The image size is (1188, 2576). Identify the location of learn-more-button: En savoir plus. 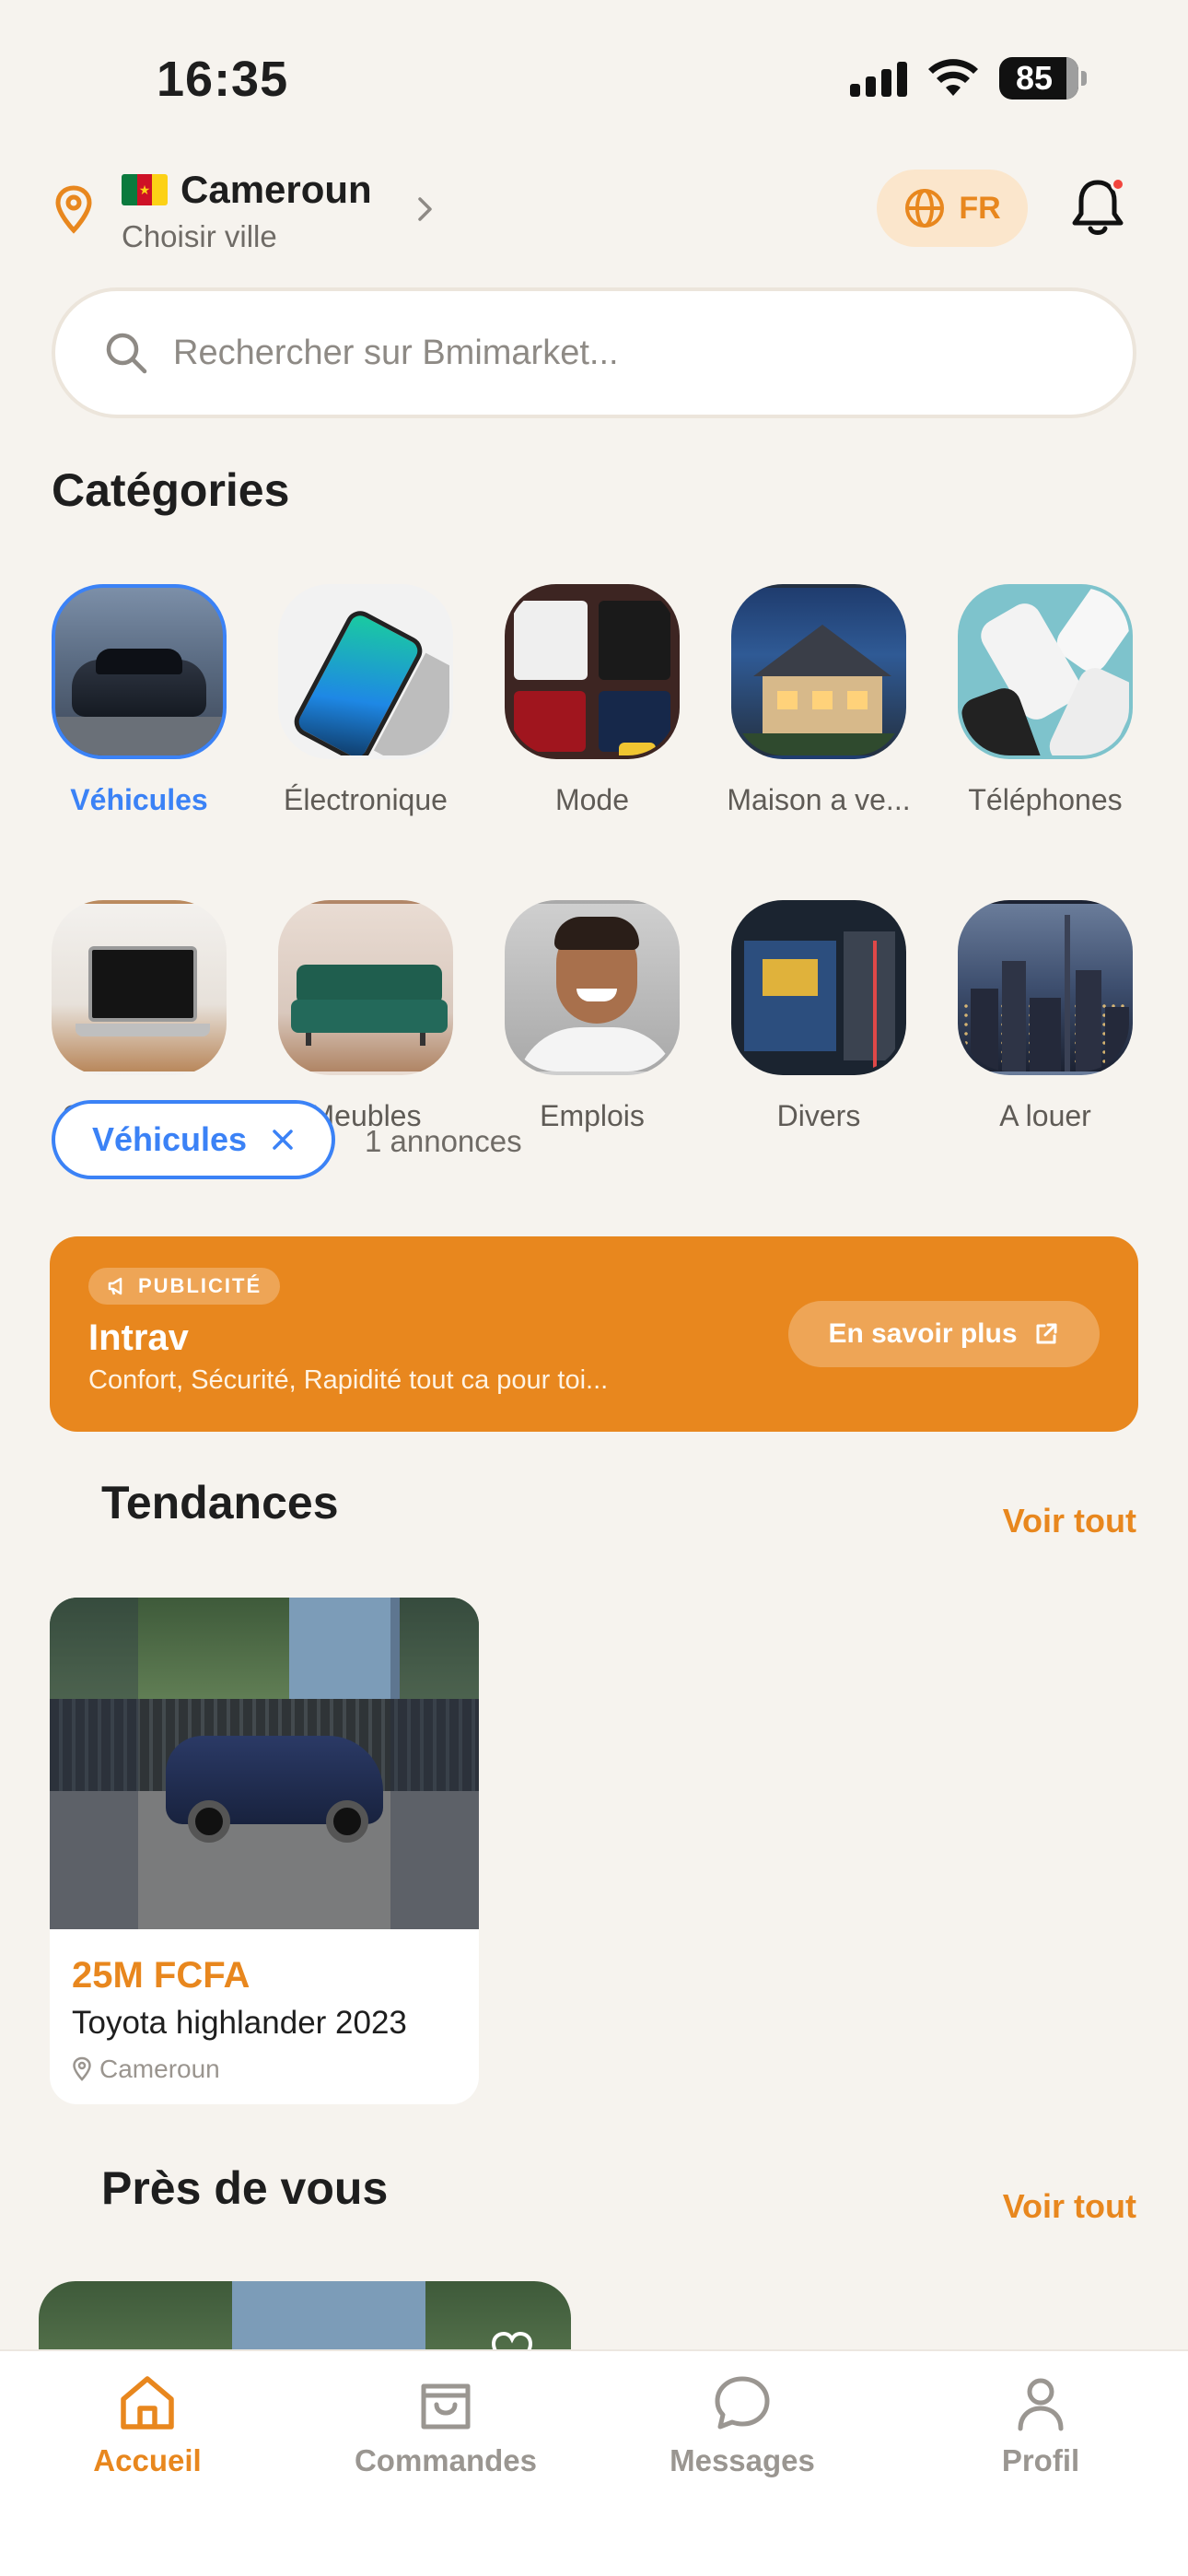
(944, 1334).